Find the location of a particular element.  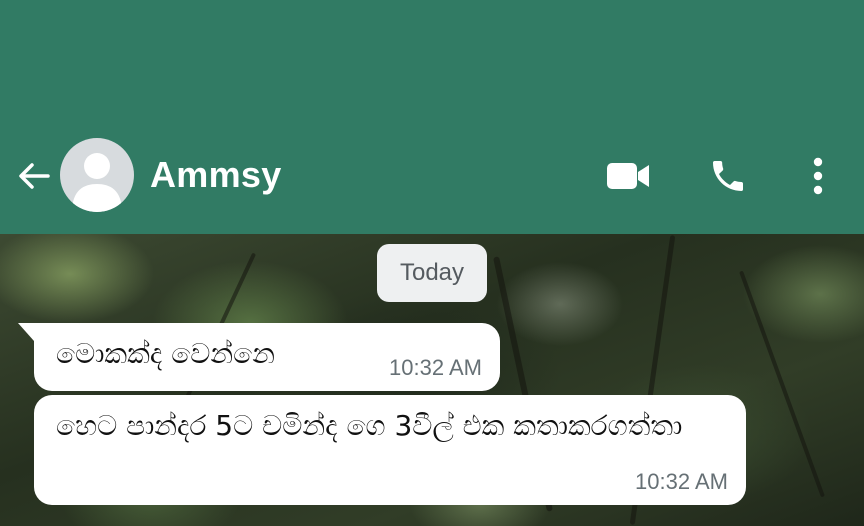

message-text: මොකක්ද වෙන්නෙ is located at coordinates (165, 353).